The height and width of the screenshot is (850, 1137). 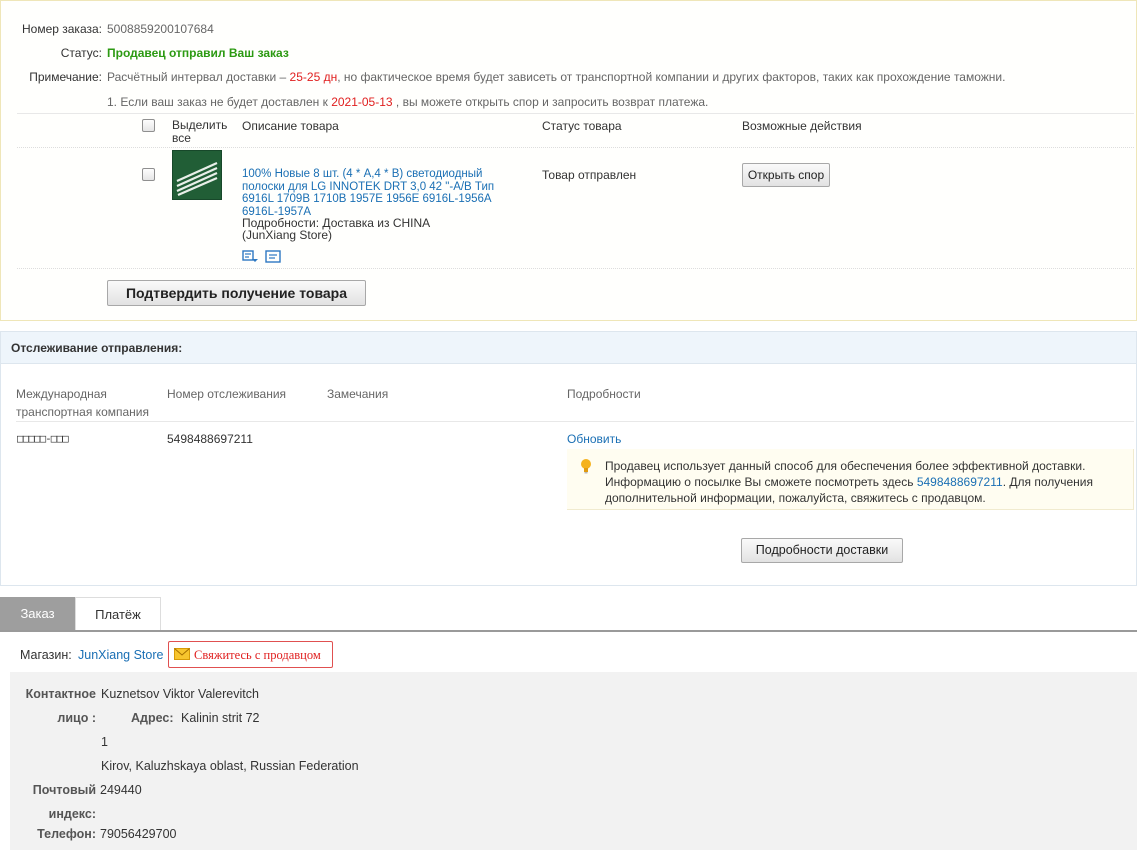 I want to click on envelope-icon, so click(x=182, y=654).